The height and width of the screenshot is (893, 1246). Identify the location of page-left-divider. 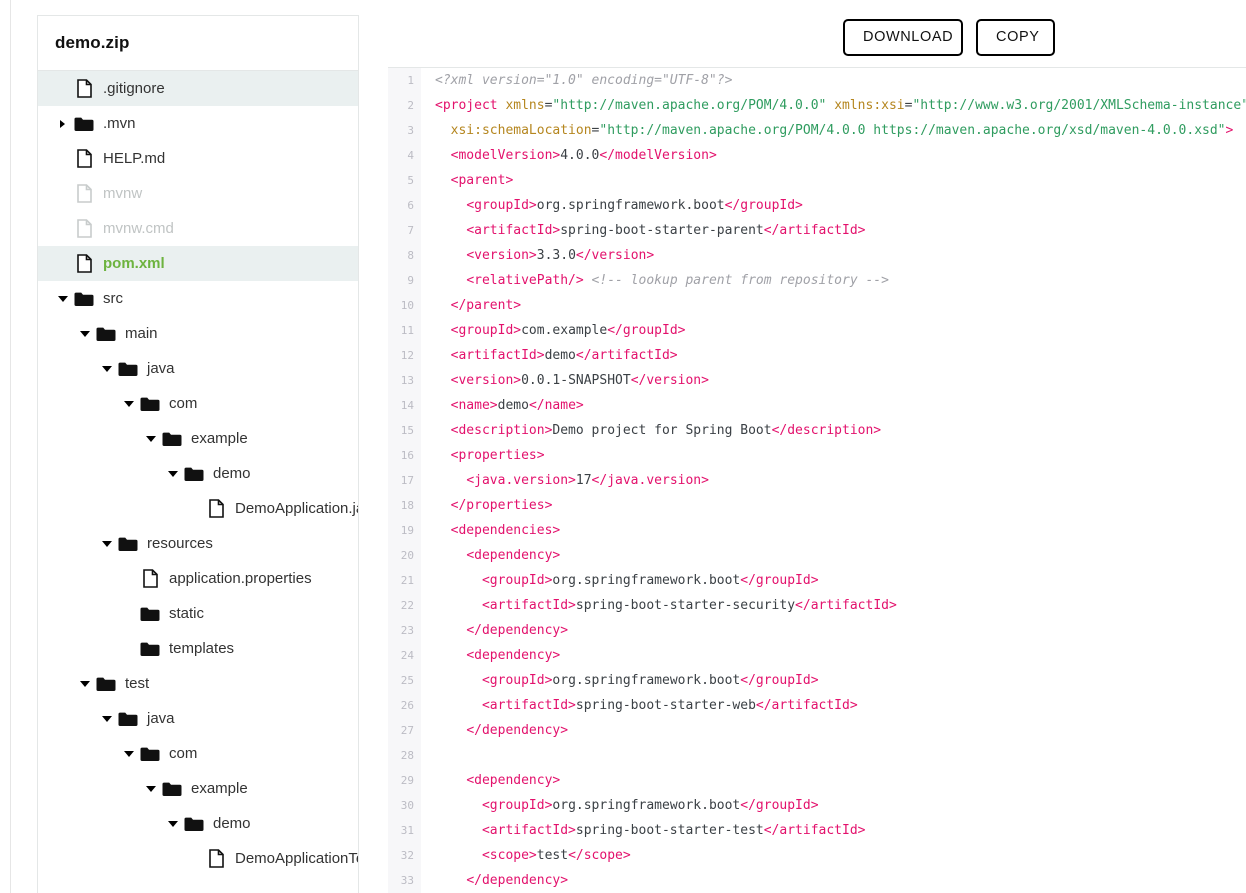
(10, 446).